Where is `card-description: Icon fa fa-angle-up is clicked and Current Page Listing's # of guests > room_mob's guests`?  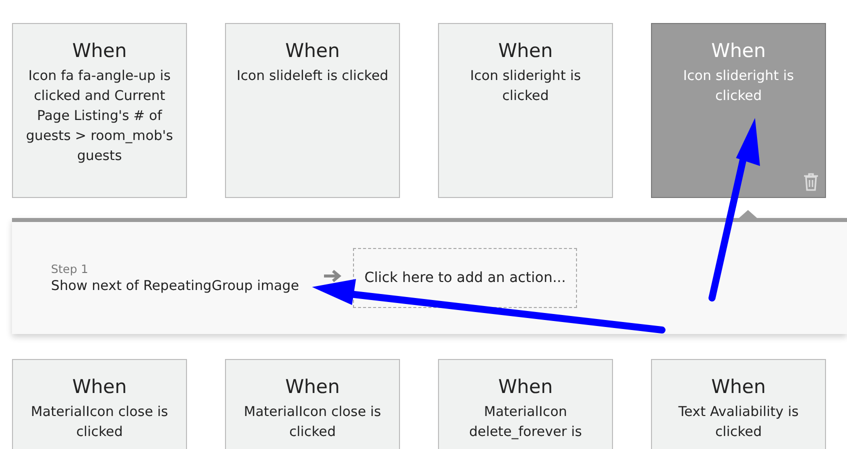 card-description: Icon fa fa-angle-up is clicked and Current Page Listing's # of guests > room_mob's guests is located at coordinates (99, 116).